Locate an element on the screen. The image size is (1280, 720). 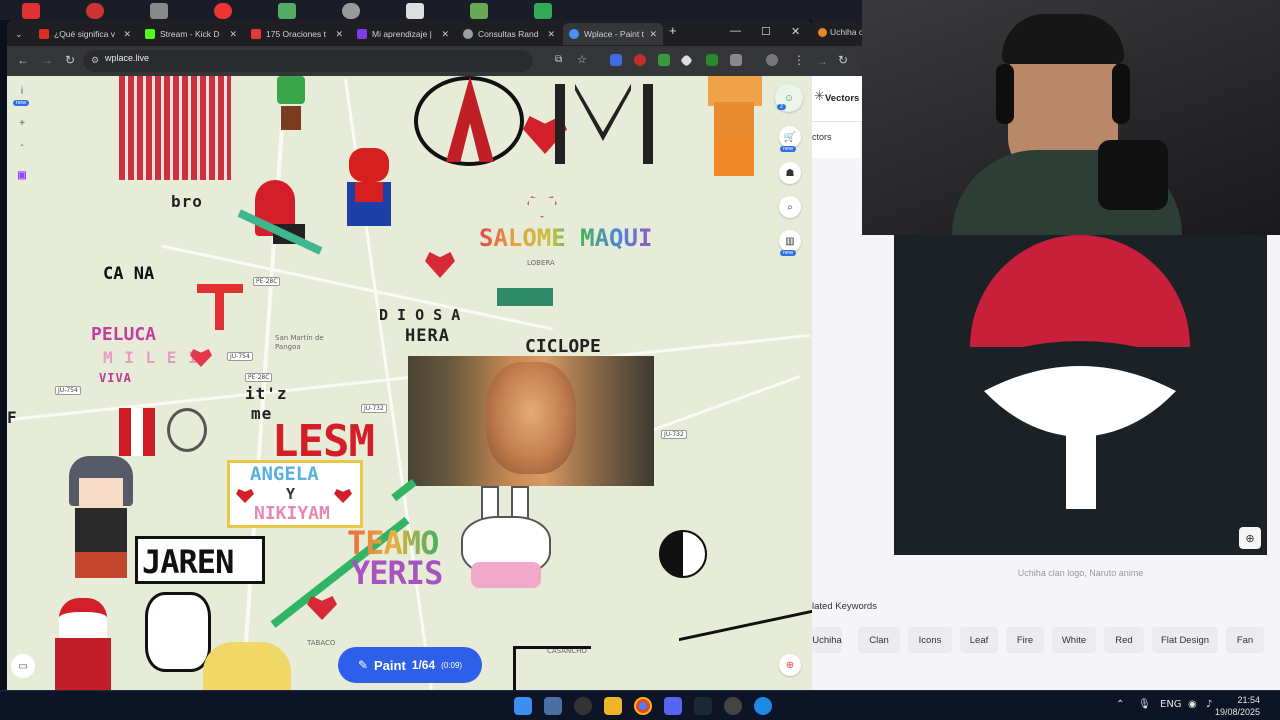
discord-icon is located at coordinates (673, 706).